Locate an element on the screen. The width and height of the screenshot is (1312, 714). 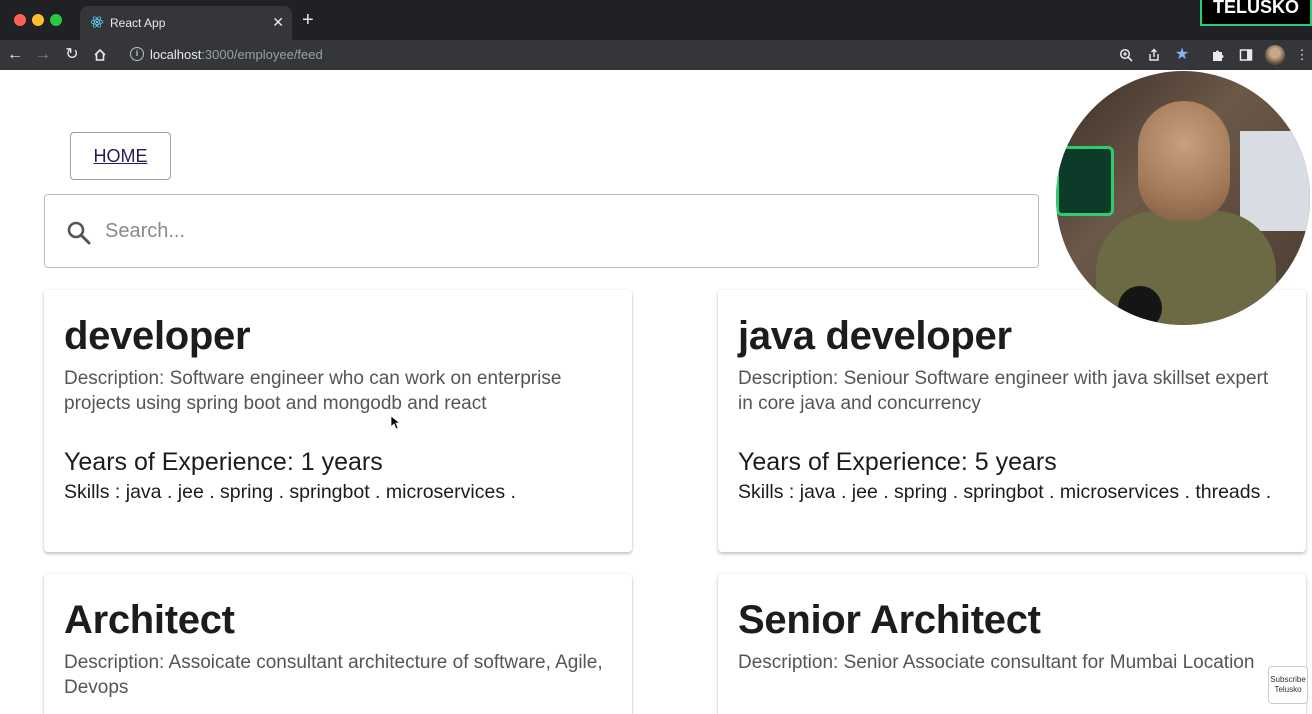
subscribe-text: Subscribe is located at coordinates (1288, 679).